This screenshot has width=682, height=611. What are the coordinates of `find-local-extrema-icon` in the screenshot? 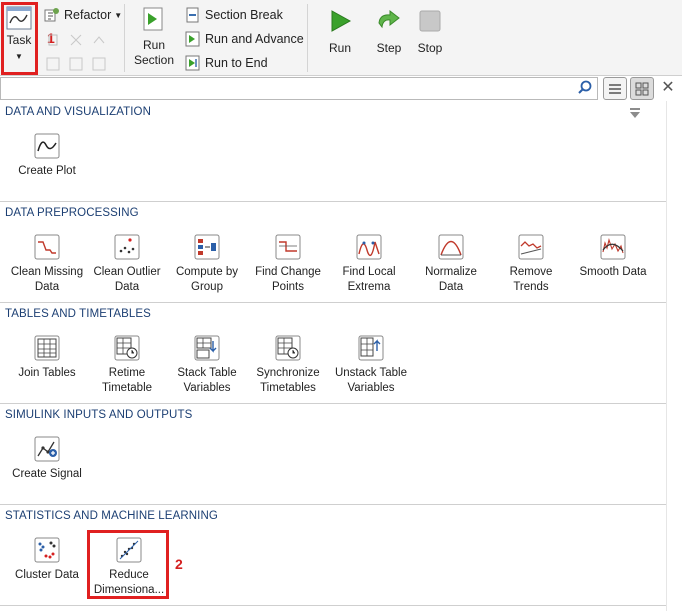 It's located at (369, 247).